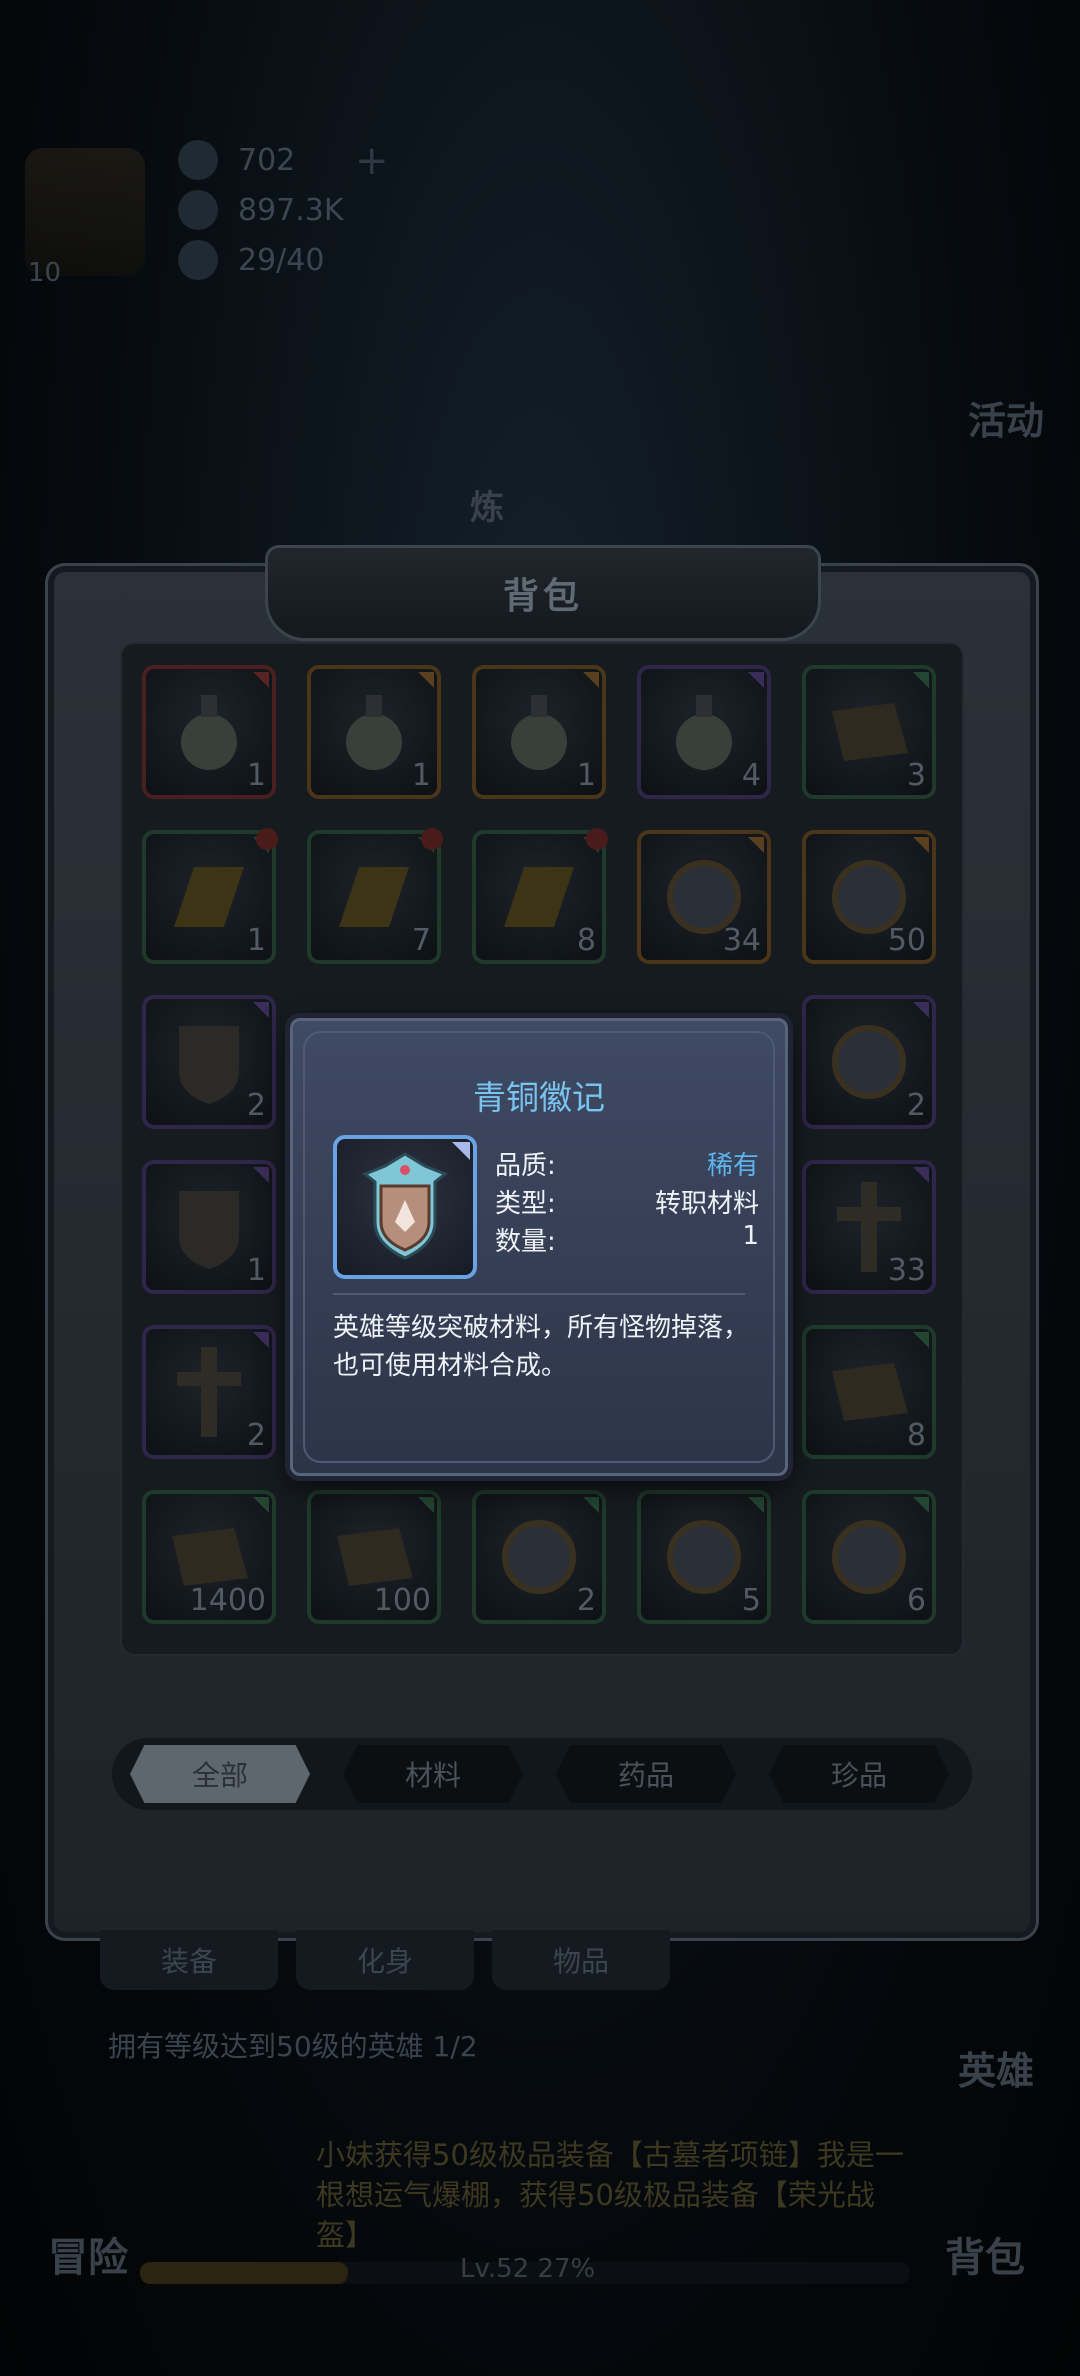 The image size is (1080, 2376). What do you see at coordinates (581, 1960) in the screenshot?
I see `tab-items: 物品` at bounding box center [581, 1960].